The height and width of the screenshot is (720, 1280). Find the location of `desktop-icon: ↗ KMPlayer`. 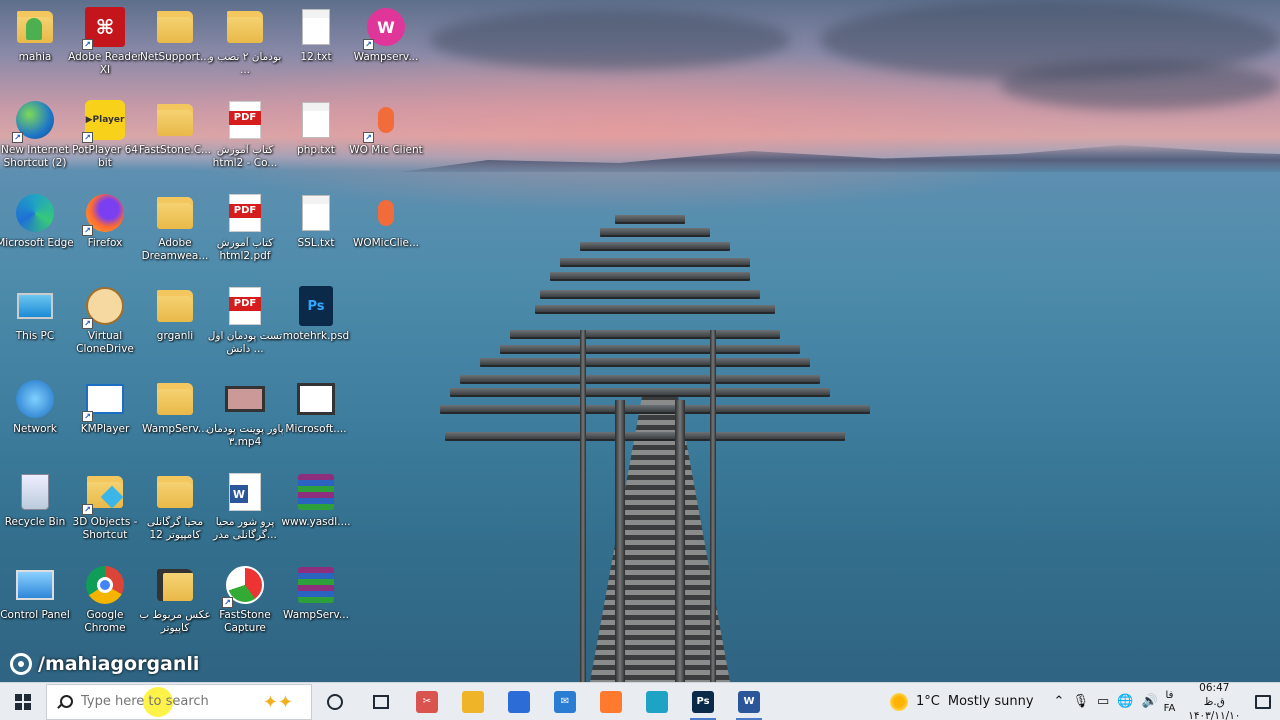

desktop-icon: ↗ KMPlayer is located at coordinates (105, 415).